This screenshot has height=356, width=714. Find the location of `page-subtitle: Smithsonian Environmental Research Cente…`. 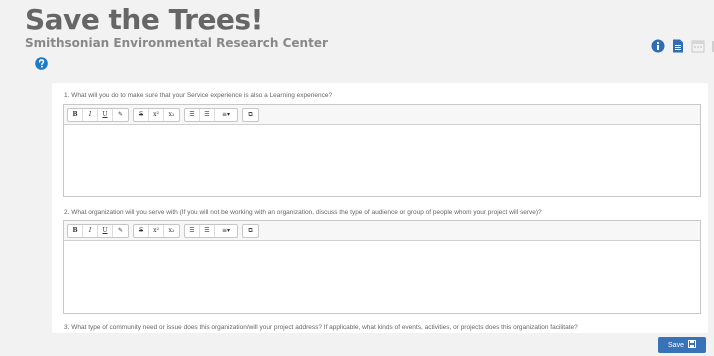

page-subtitle: Smithsonian Environmental Research Cente… is located at coordinates (176, 43).